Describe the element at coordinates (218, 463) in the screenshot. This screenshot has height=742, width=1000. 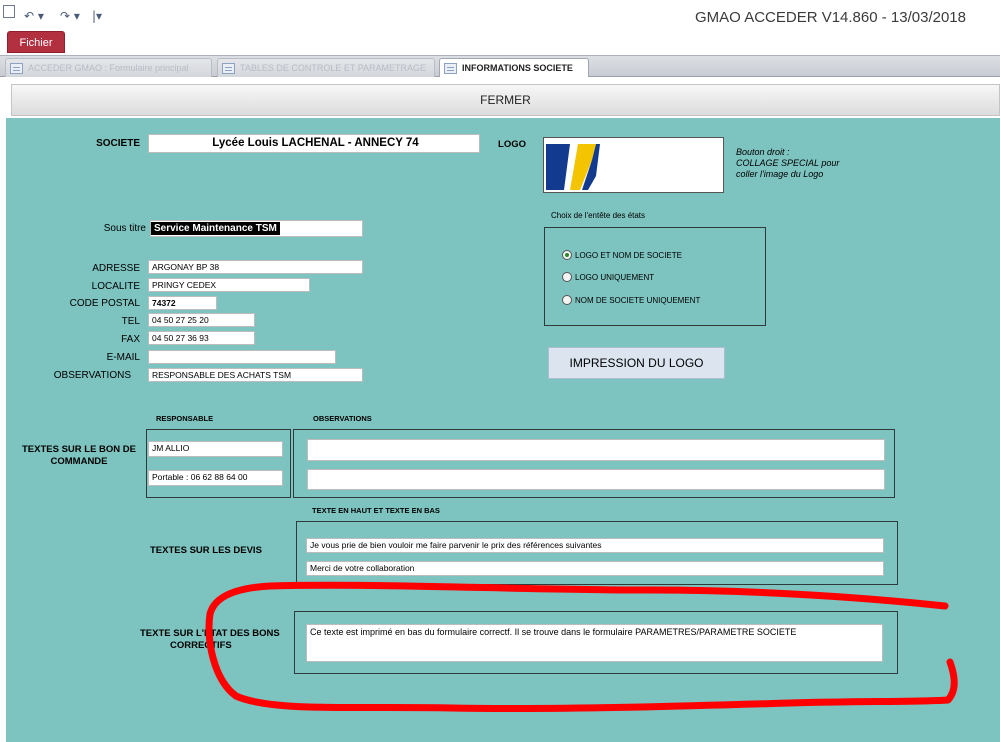
I see `responsible-group` at that location.